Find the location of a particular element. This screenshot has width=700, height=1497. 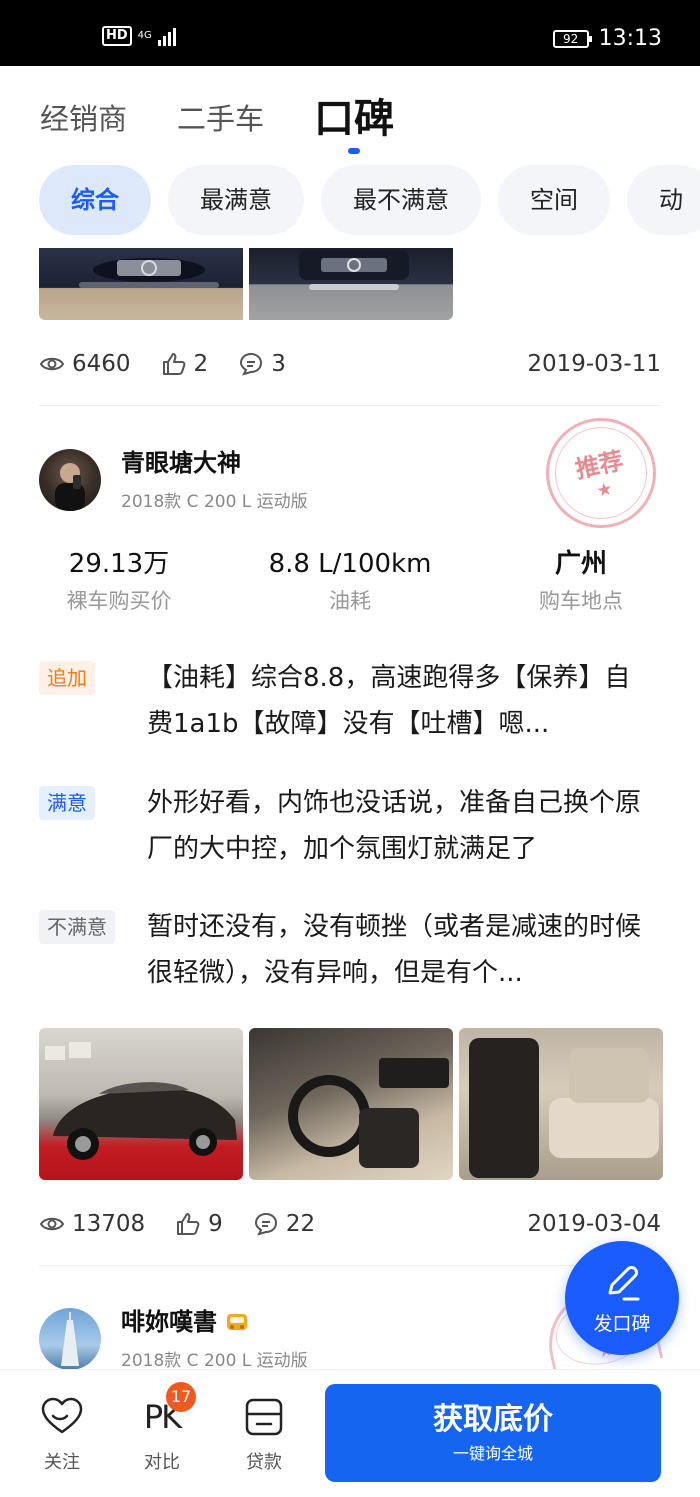

author-name: 啡妳嘆書 is located at coordinates (214, 1322).